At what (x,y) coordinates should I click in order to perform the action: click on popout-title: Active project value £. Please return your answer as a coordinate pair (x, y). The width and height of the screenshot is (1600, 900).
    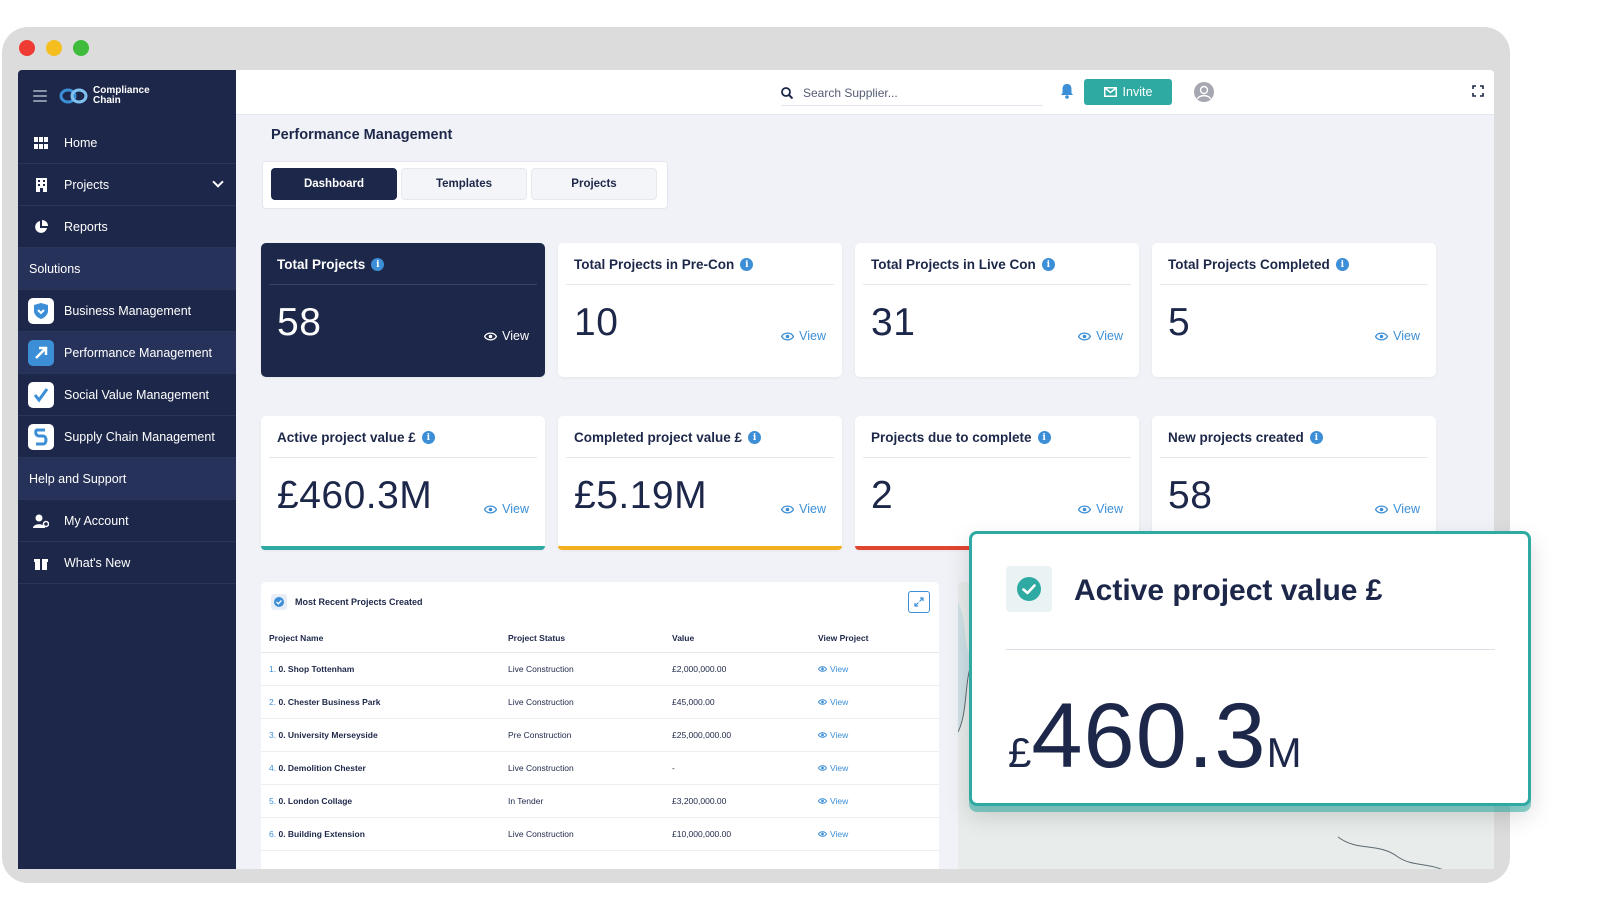
    Looking at the image, I should click on (1228, 590).